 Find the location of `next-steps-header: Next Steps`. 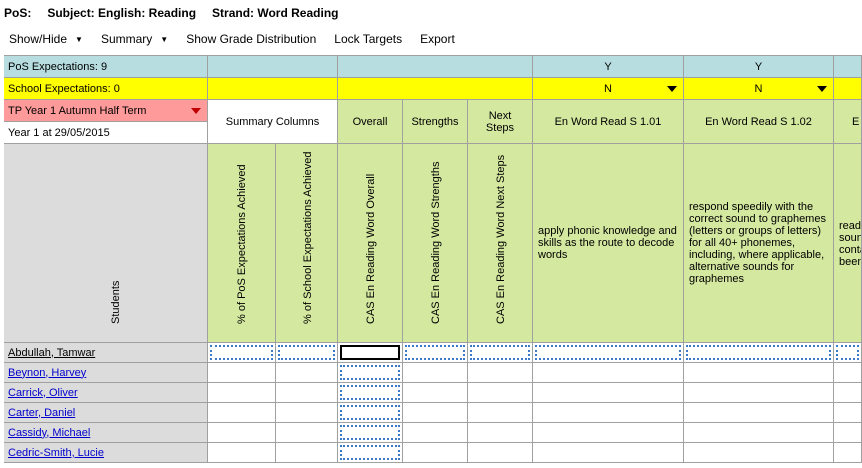

next-steps-header: Next Steps is located at coordinates (500, 122).